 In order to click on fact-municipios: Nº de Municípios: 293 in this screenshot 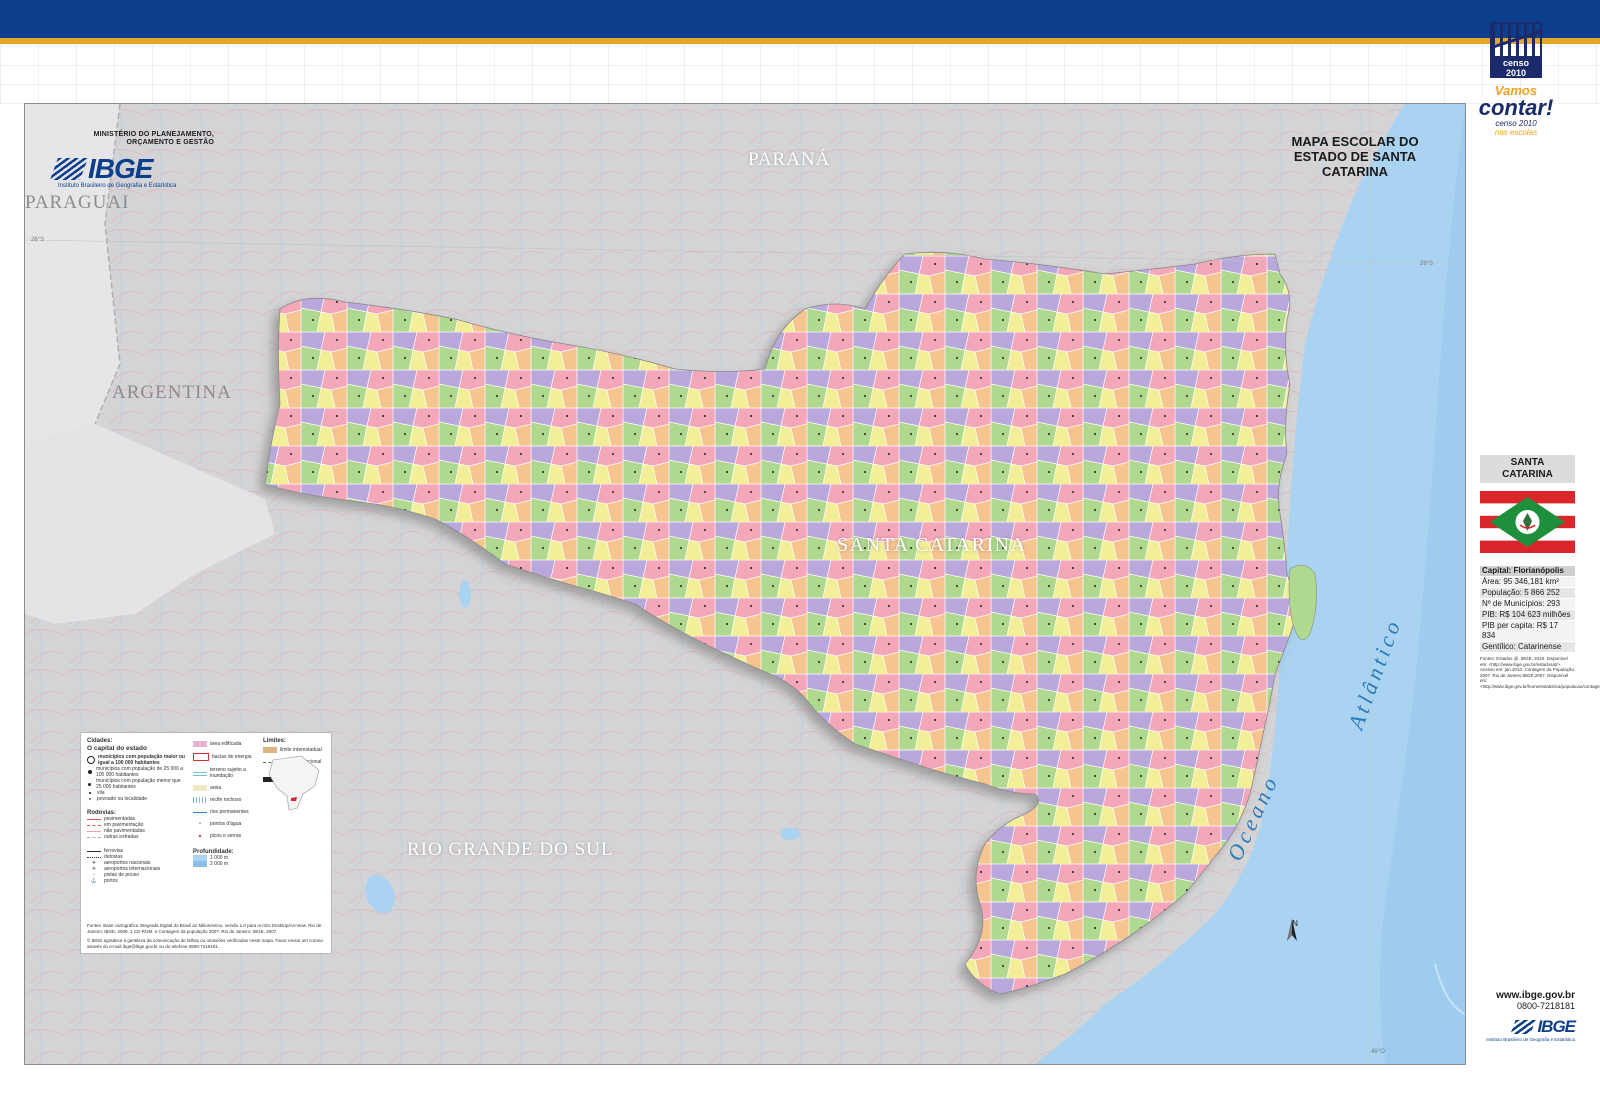, I will do `click(1527, 604)`.